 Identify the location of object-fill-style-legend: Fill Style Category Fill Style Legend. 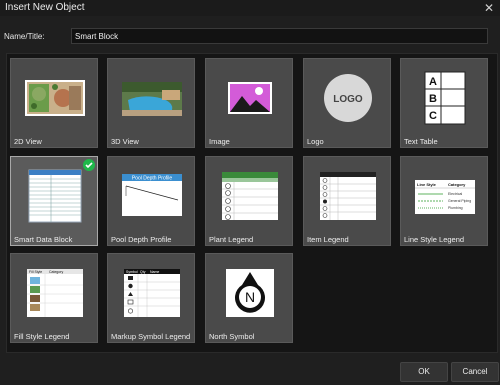
(54, 298).